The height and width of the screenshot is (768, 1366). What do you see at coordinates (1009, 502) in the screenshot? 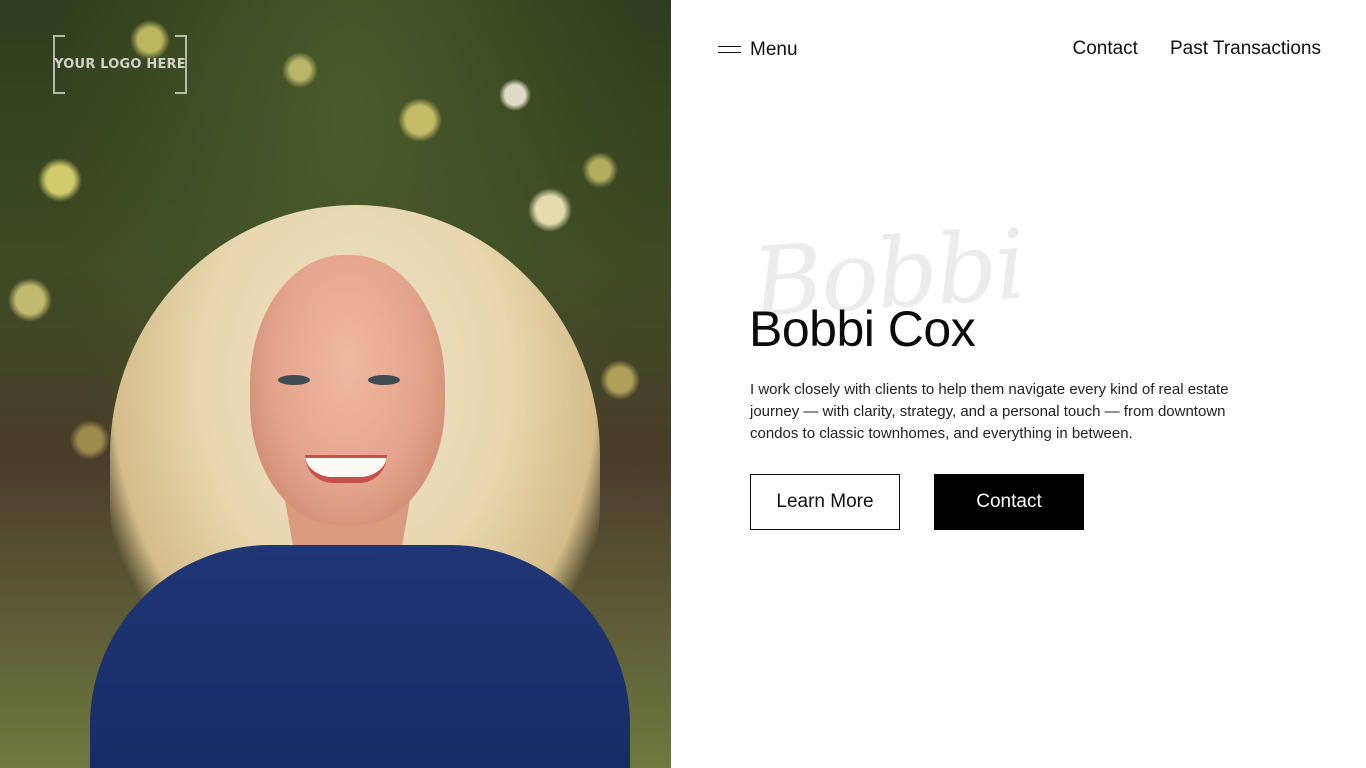
I see `contact-button: Contact` at bounding box center [1009, 502].